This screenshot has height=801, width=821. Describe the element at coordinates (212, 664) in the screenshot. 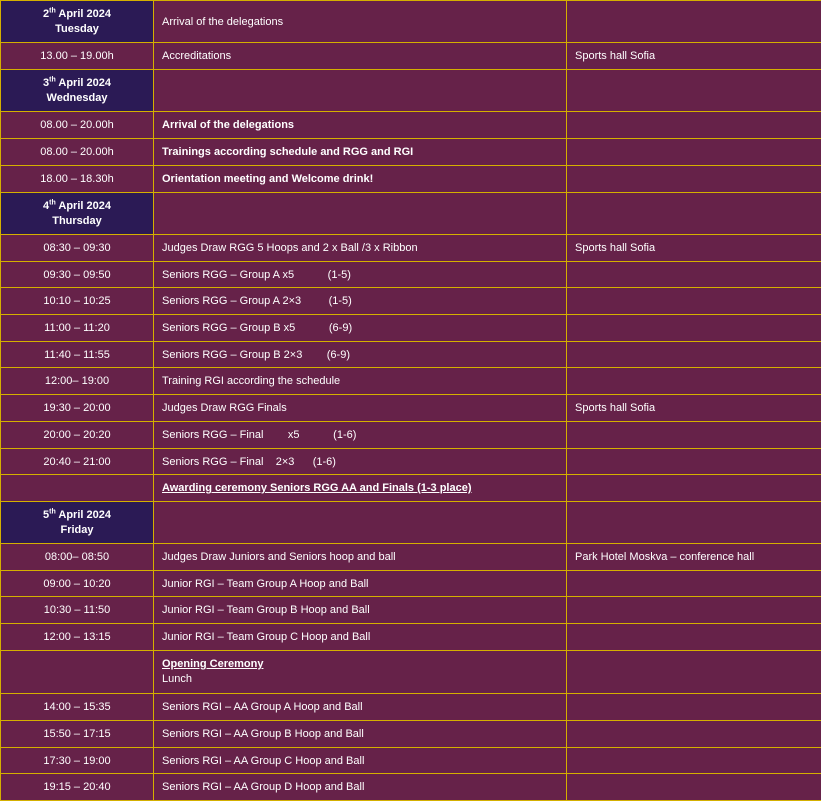

I see `opening-ceremony-link: Opening Ceremony` at that location.